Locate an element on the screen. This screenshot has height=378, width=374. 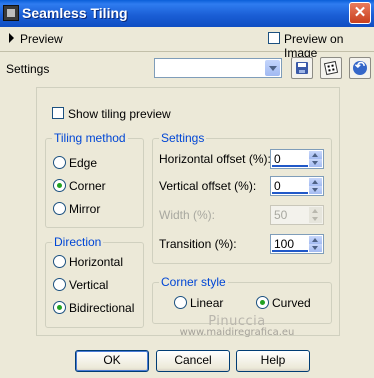
app-icon is located at coordinates (11, 13).